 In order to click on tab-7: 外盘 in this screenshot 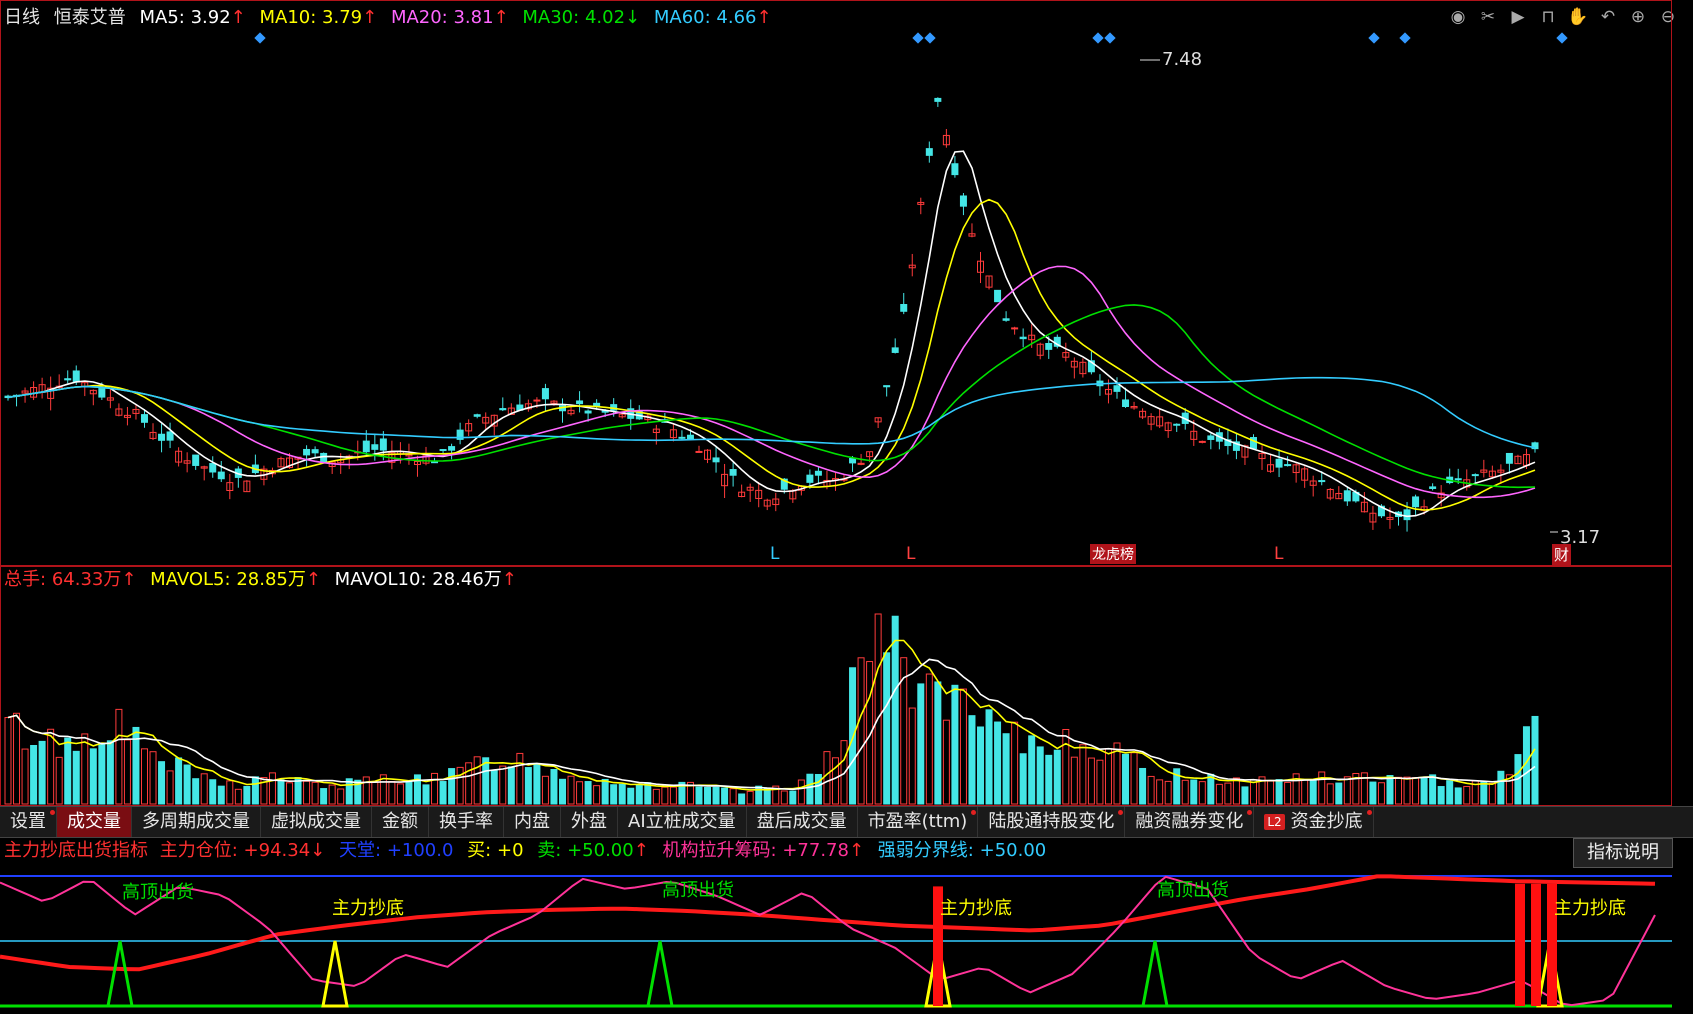, I will do `click(589, 822)`.